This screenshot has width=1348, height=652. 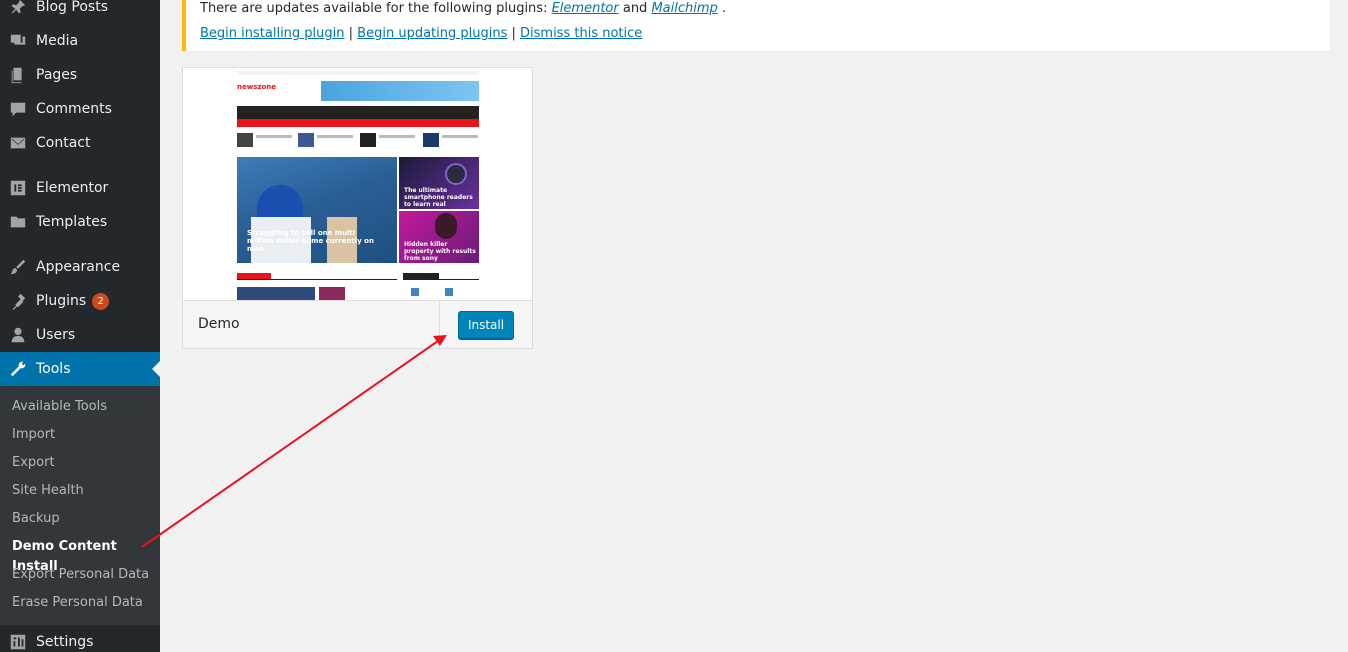 What do you see at coordinates (59, 407) in the screenshot?
I see `submenu-available-tools: Available Tools` at bounding box center [59, 407].